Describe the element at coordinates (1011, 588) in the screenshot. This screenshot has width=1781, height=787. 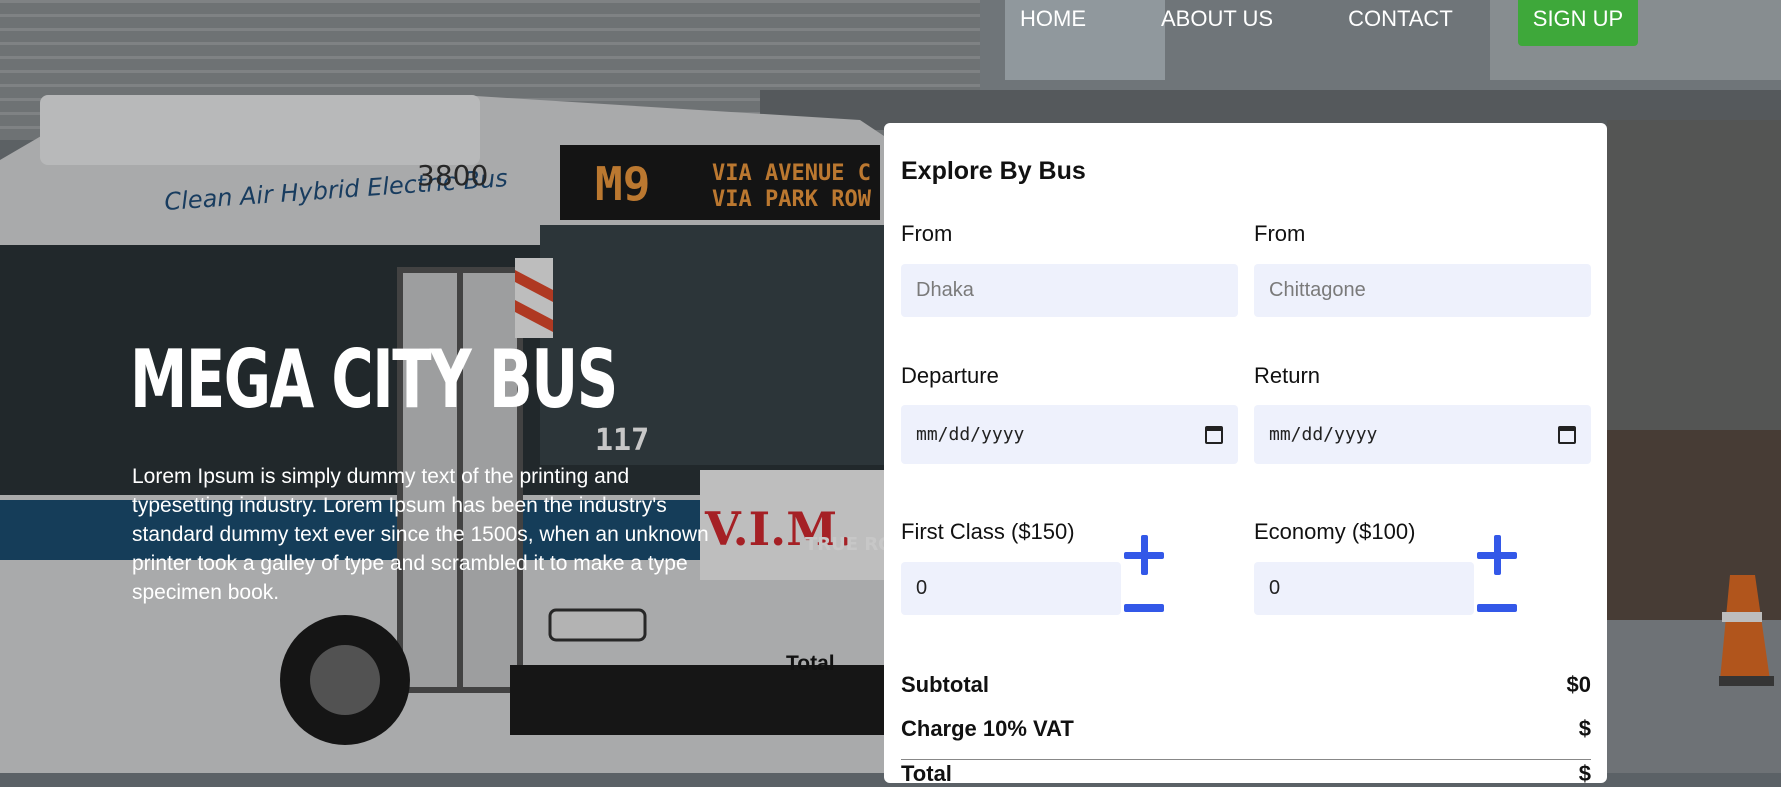
I see `first-class-quantity-input: 0` at that location.